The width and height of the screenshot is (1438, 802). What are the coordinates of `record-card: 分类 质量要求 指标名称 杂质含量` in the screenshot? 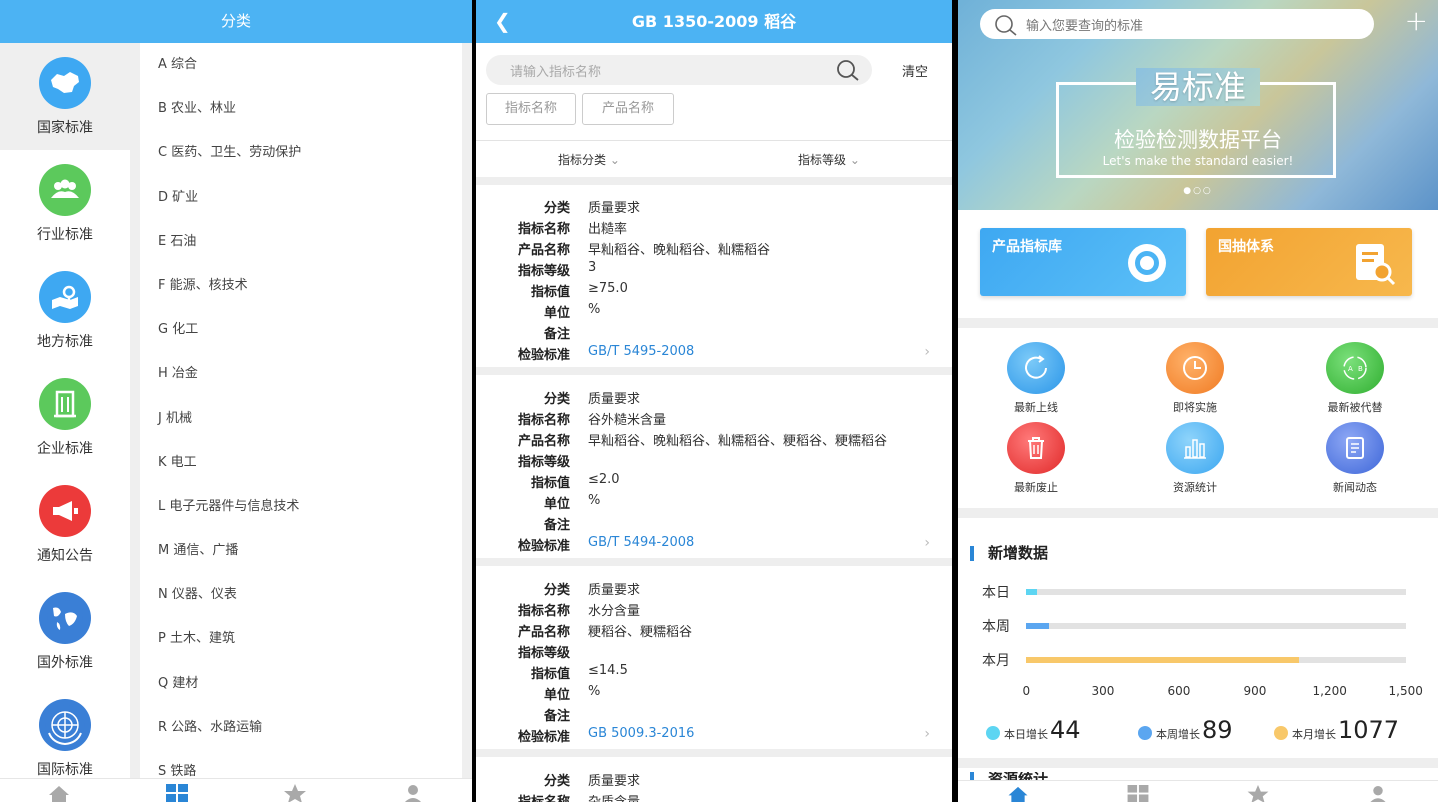 It's located at (714, 779).